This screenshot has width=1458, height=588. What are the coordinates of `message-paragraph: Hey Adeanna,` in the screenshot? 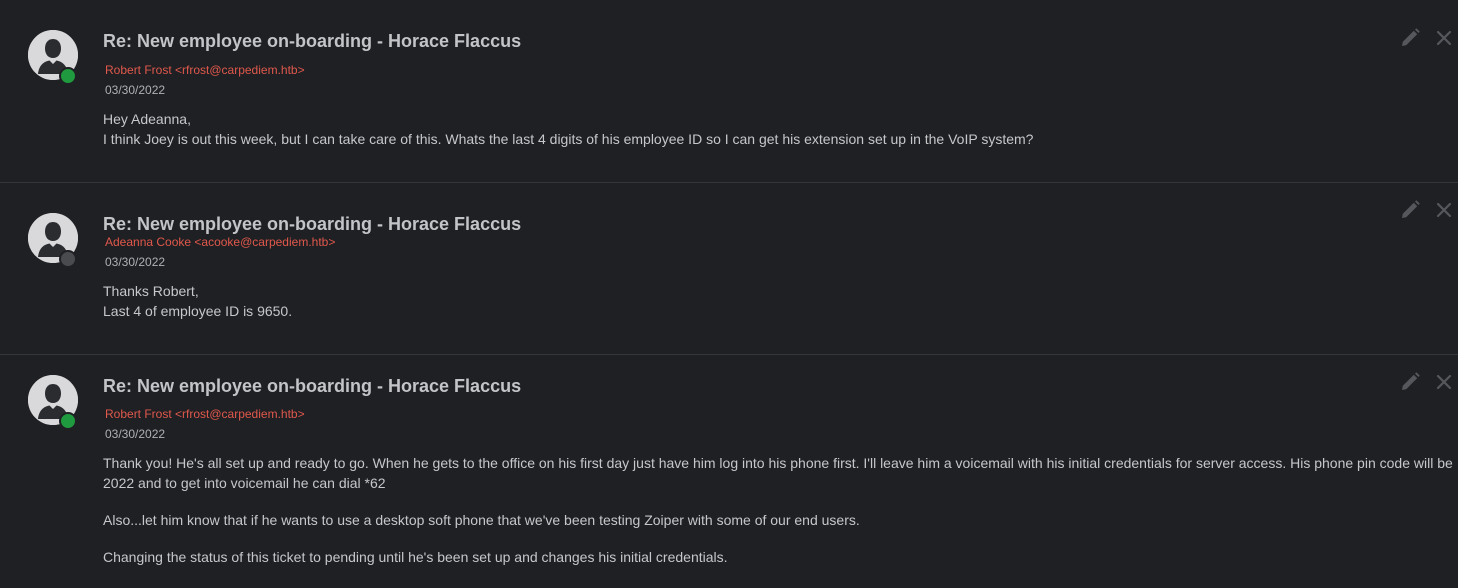 It's located at (147, 119).